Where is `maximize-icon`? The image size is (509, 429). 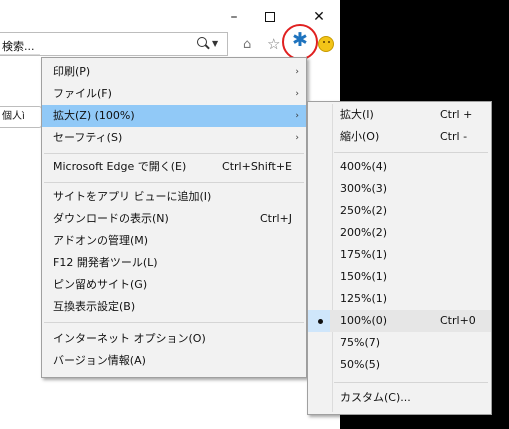
maximize-icon is located at coordinates (270, 17).